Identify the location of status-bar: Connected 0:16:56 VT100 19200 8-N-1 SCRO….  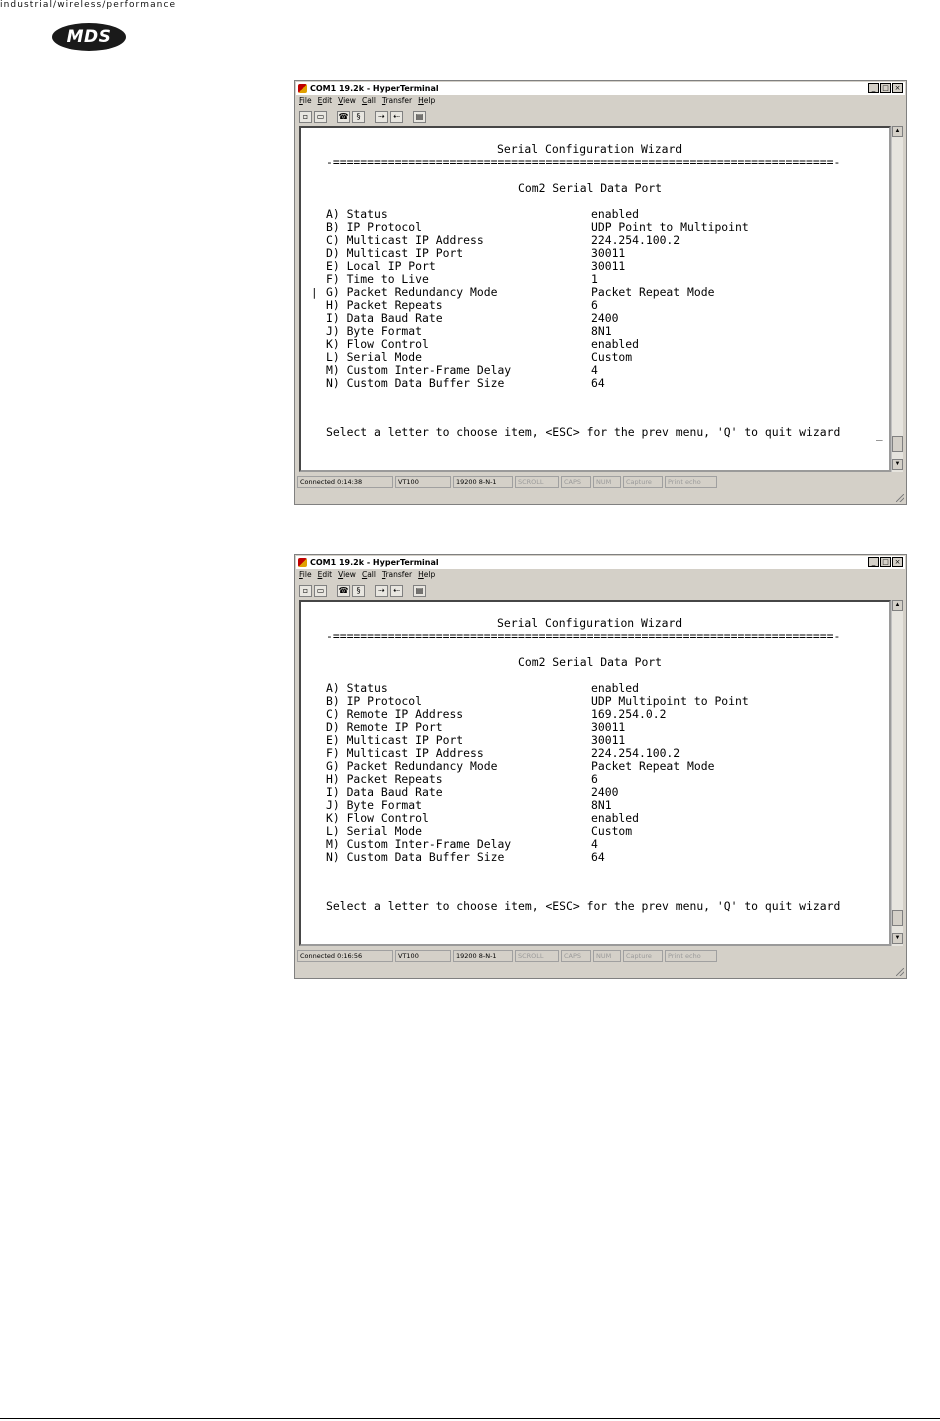
(507, 956).